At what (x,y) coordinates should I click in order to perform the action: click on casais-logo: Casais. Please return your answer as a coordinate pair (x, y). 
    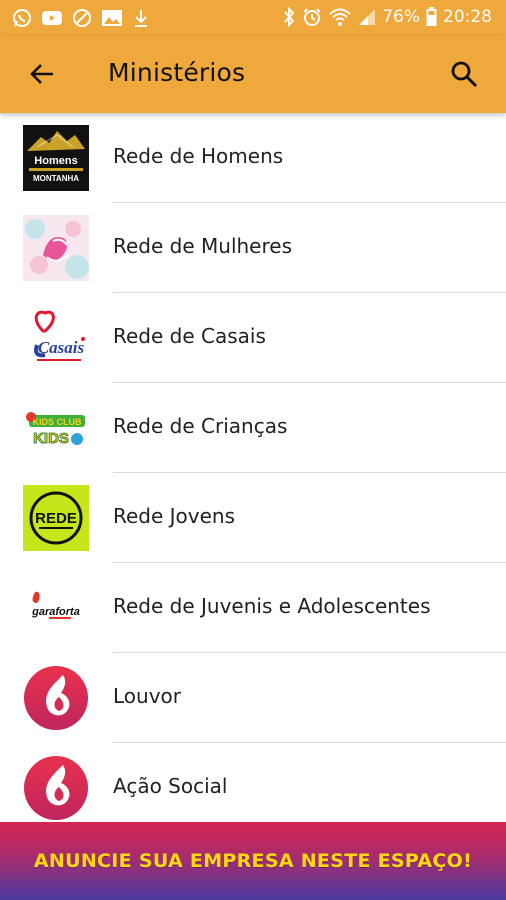
    Looking at the image, I should click on (56, 338).